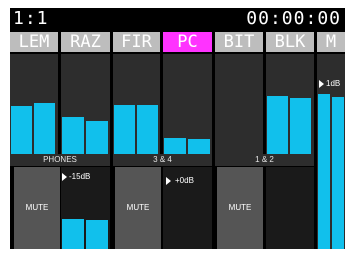 The height and width of the screenshot is (257, 354). Describe the element at coordinates (85, 104) in the screenshot. I see `channel-meter-raz` at that location.